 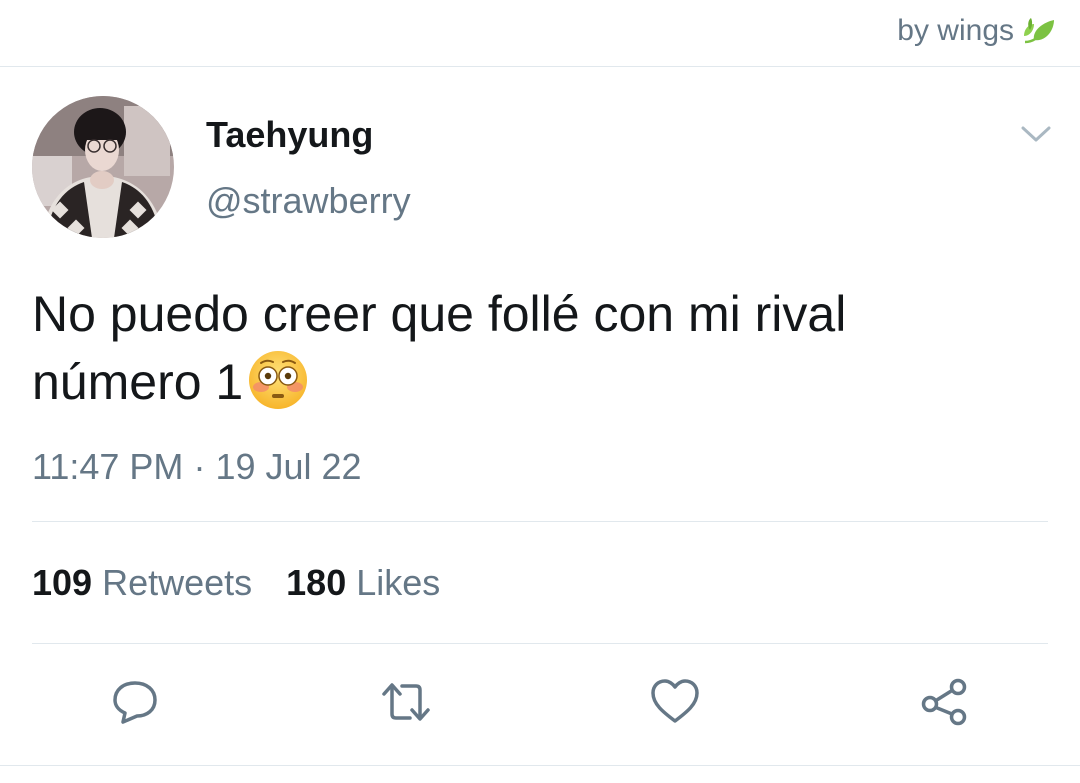 I want to click on share-icon, so click(x=944, y=704).